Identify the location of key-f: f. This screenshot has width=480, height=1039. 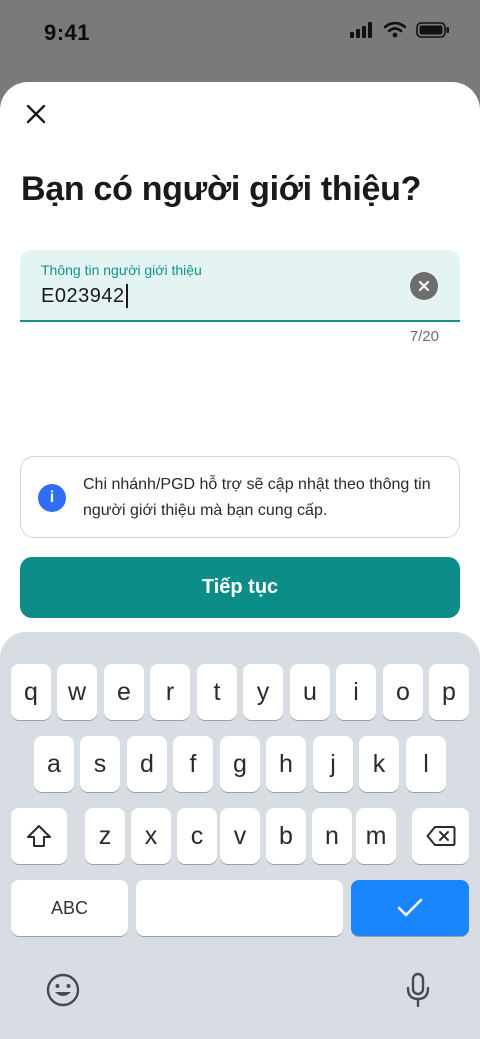
(193, 764).